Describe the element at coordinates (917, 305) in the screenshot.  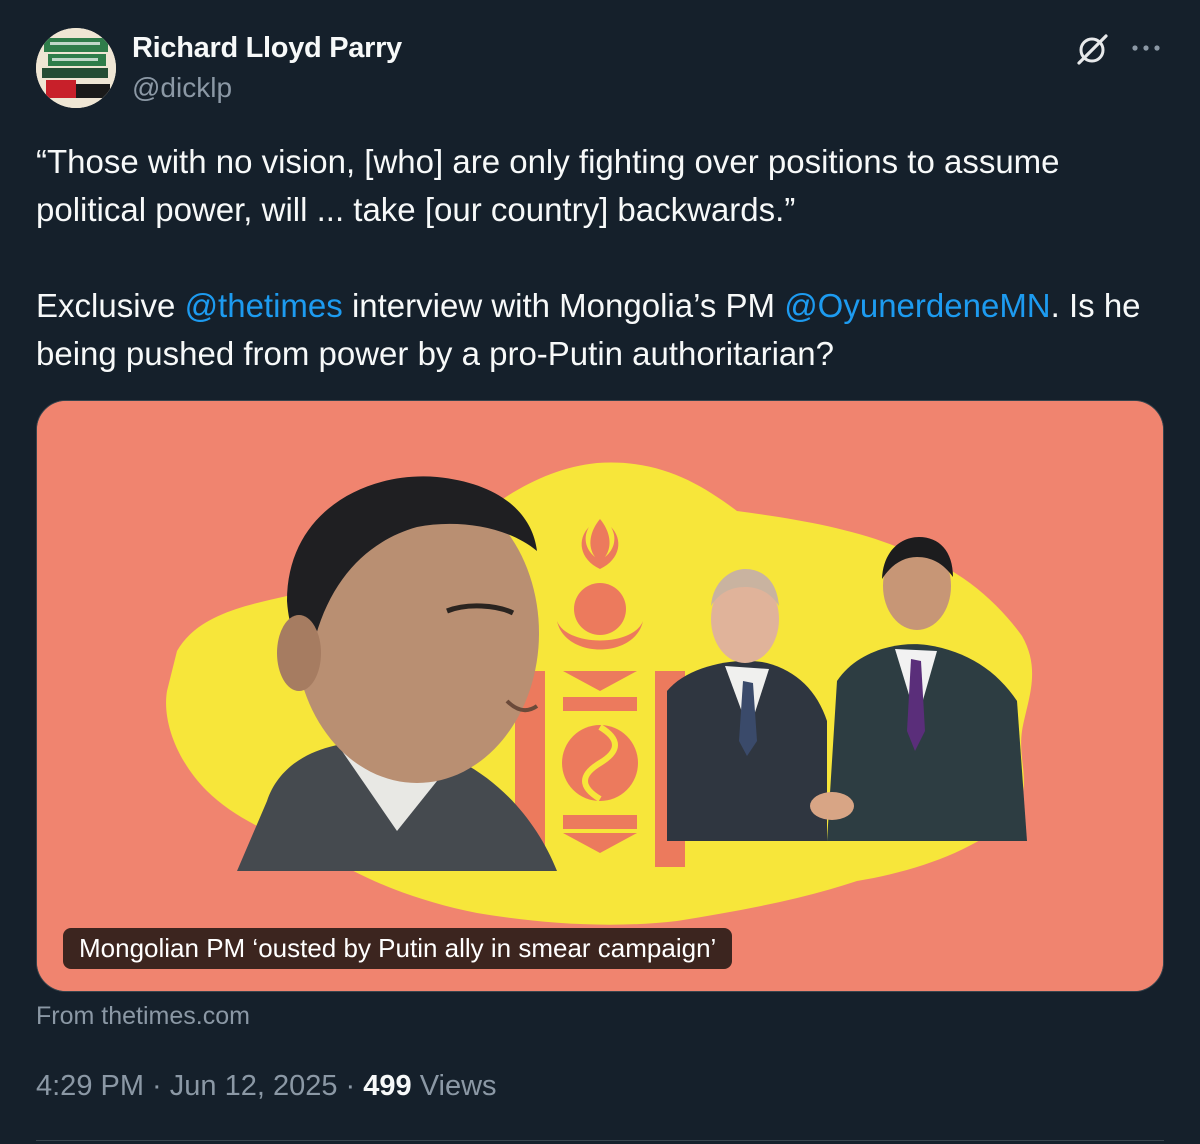
I see `mention-oyunerdenemn: @OyunerdeneMN` at that location.